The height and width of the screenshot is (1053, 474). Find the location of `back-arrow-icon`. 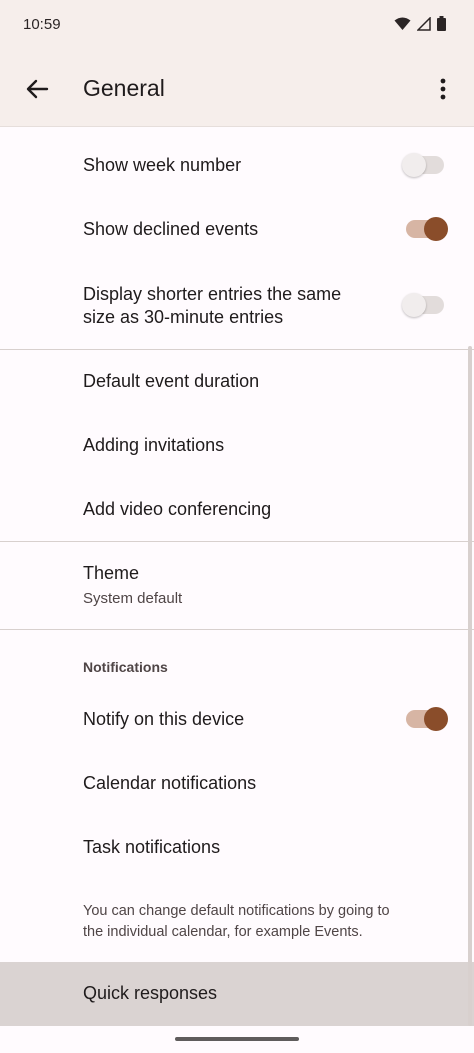

back-arrow-icon is located at coordinates (37, 89).